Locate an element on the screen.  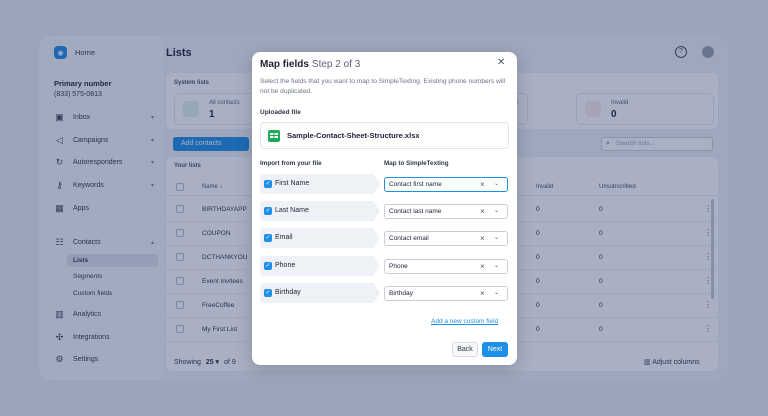
source-field: ✓ Last Name is located at coordinates (316, 211).